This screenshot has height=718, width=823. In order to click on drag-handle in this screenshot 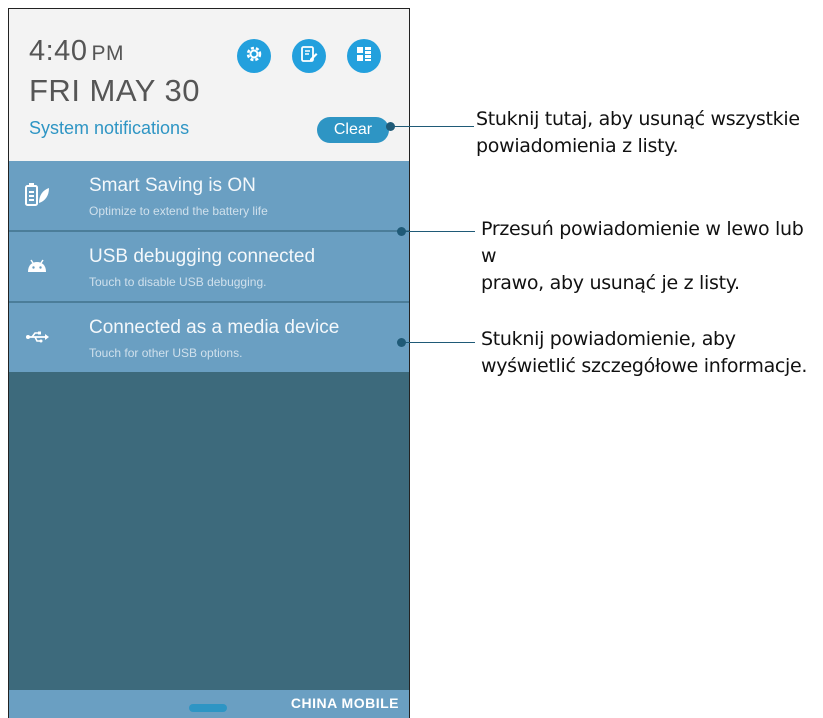, I will do `click(208, 708)`.